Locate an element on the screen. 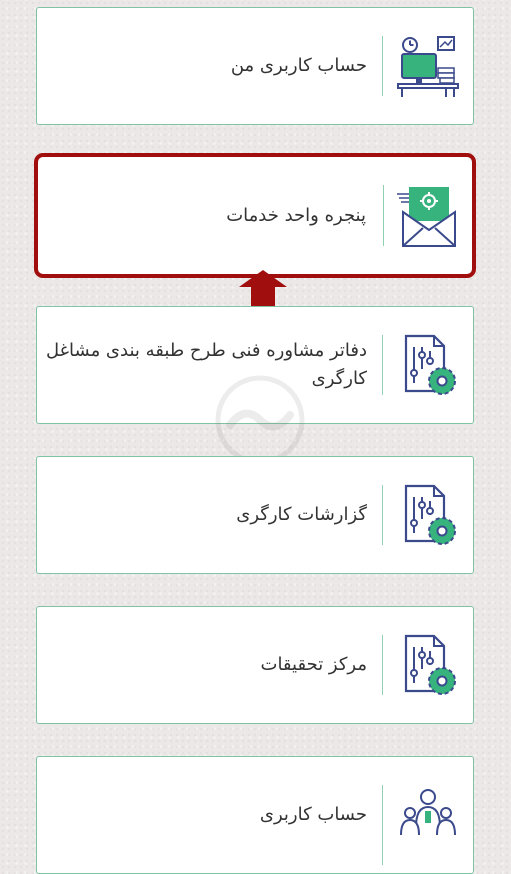 This screenshot has width=511, height=874. envelope-gear-icon is located at coordinates (427, 215).